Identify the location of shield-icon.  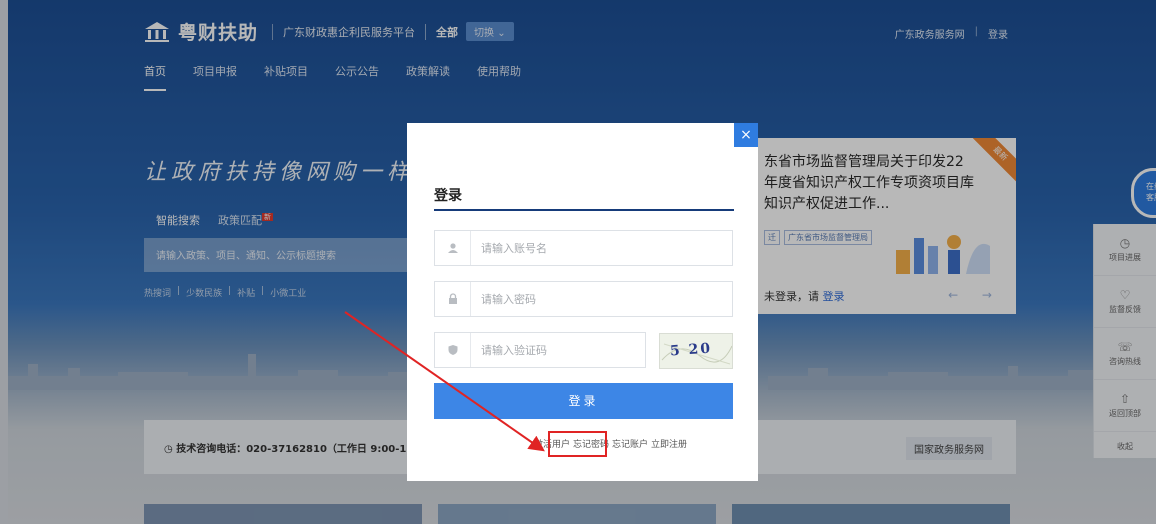
(453, 350).